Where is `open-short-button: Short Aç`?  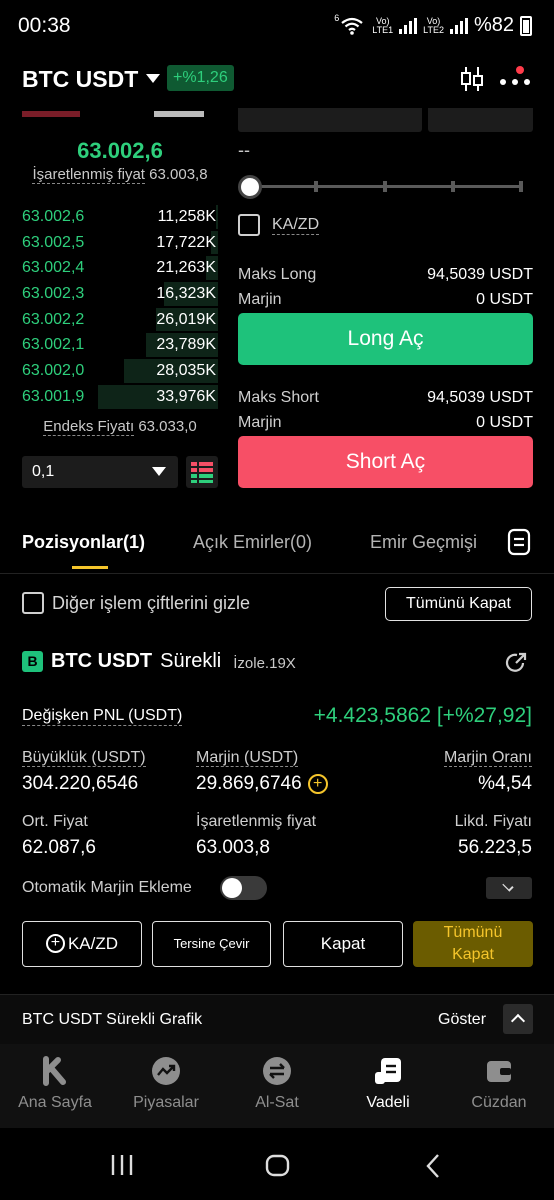
open-short-button: Short Aç is located at coordinates (385, 462).